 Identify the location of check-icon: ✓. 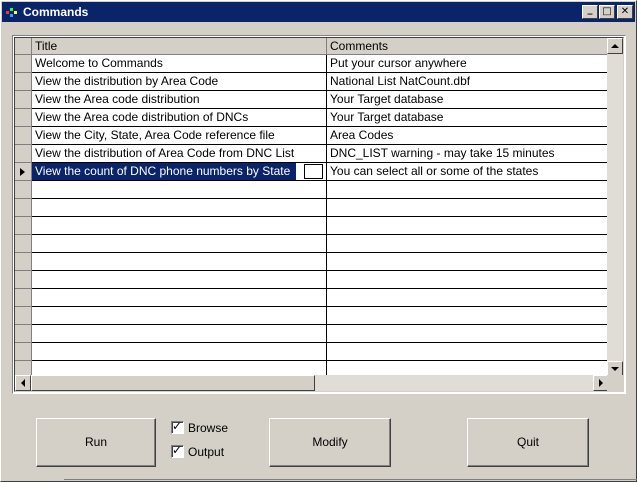
(177, 450).